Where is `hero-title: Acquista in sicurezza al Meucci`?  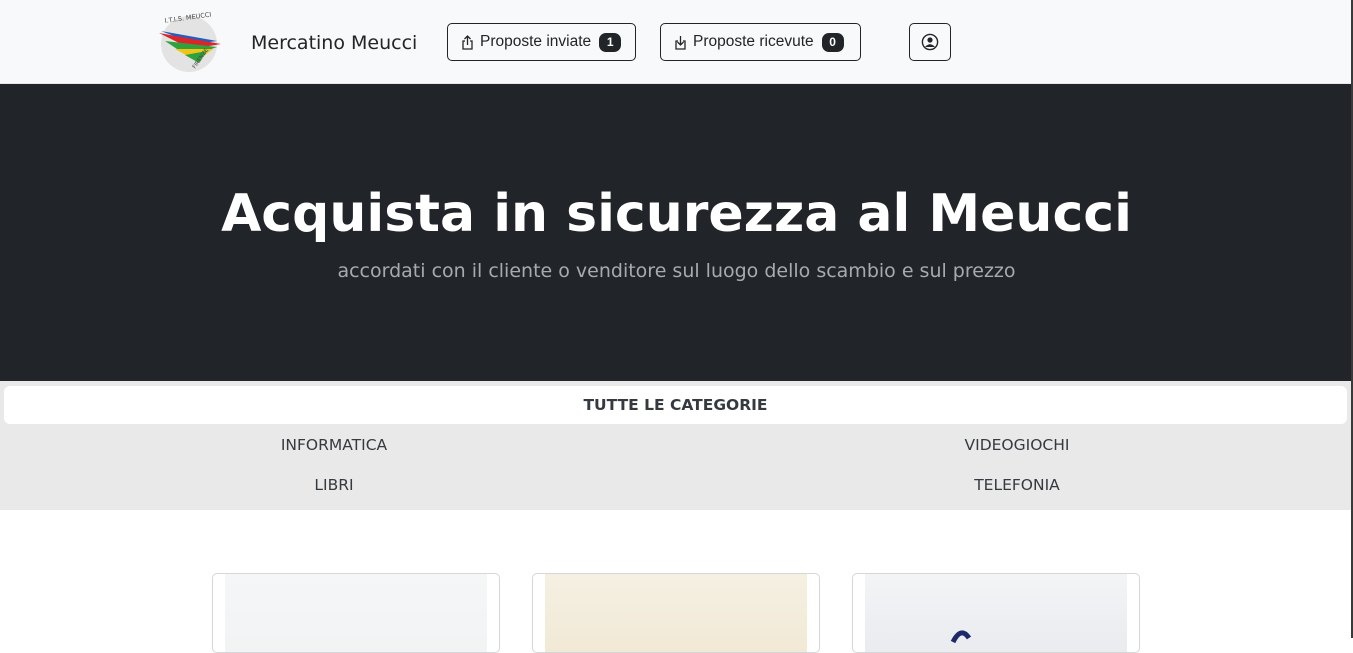 hero-title: Acquista in sicurezza al Meucci is located at coordinates (676, 214).